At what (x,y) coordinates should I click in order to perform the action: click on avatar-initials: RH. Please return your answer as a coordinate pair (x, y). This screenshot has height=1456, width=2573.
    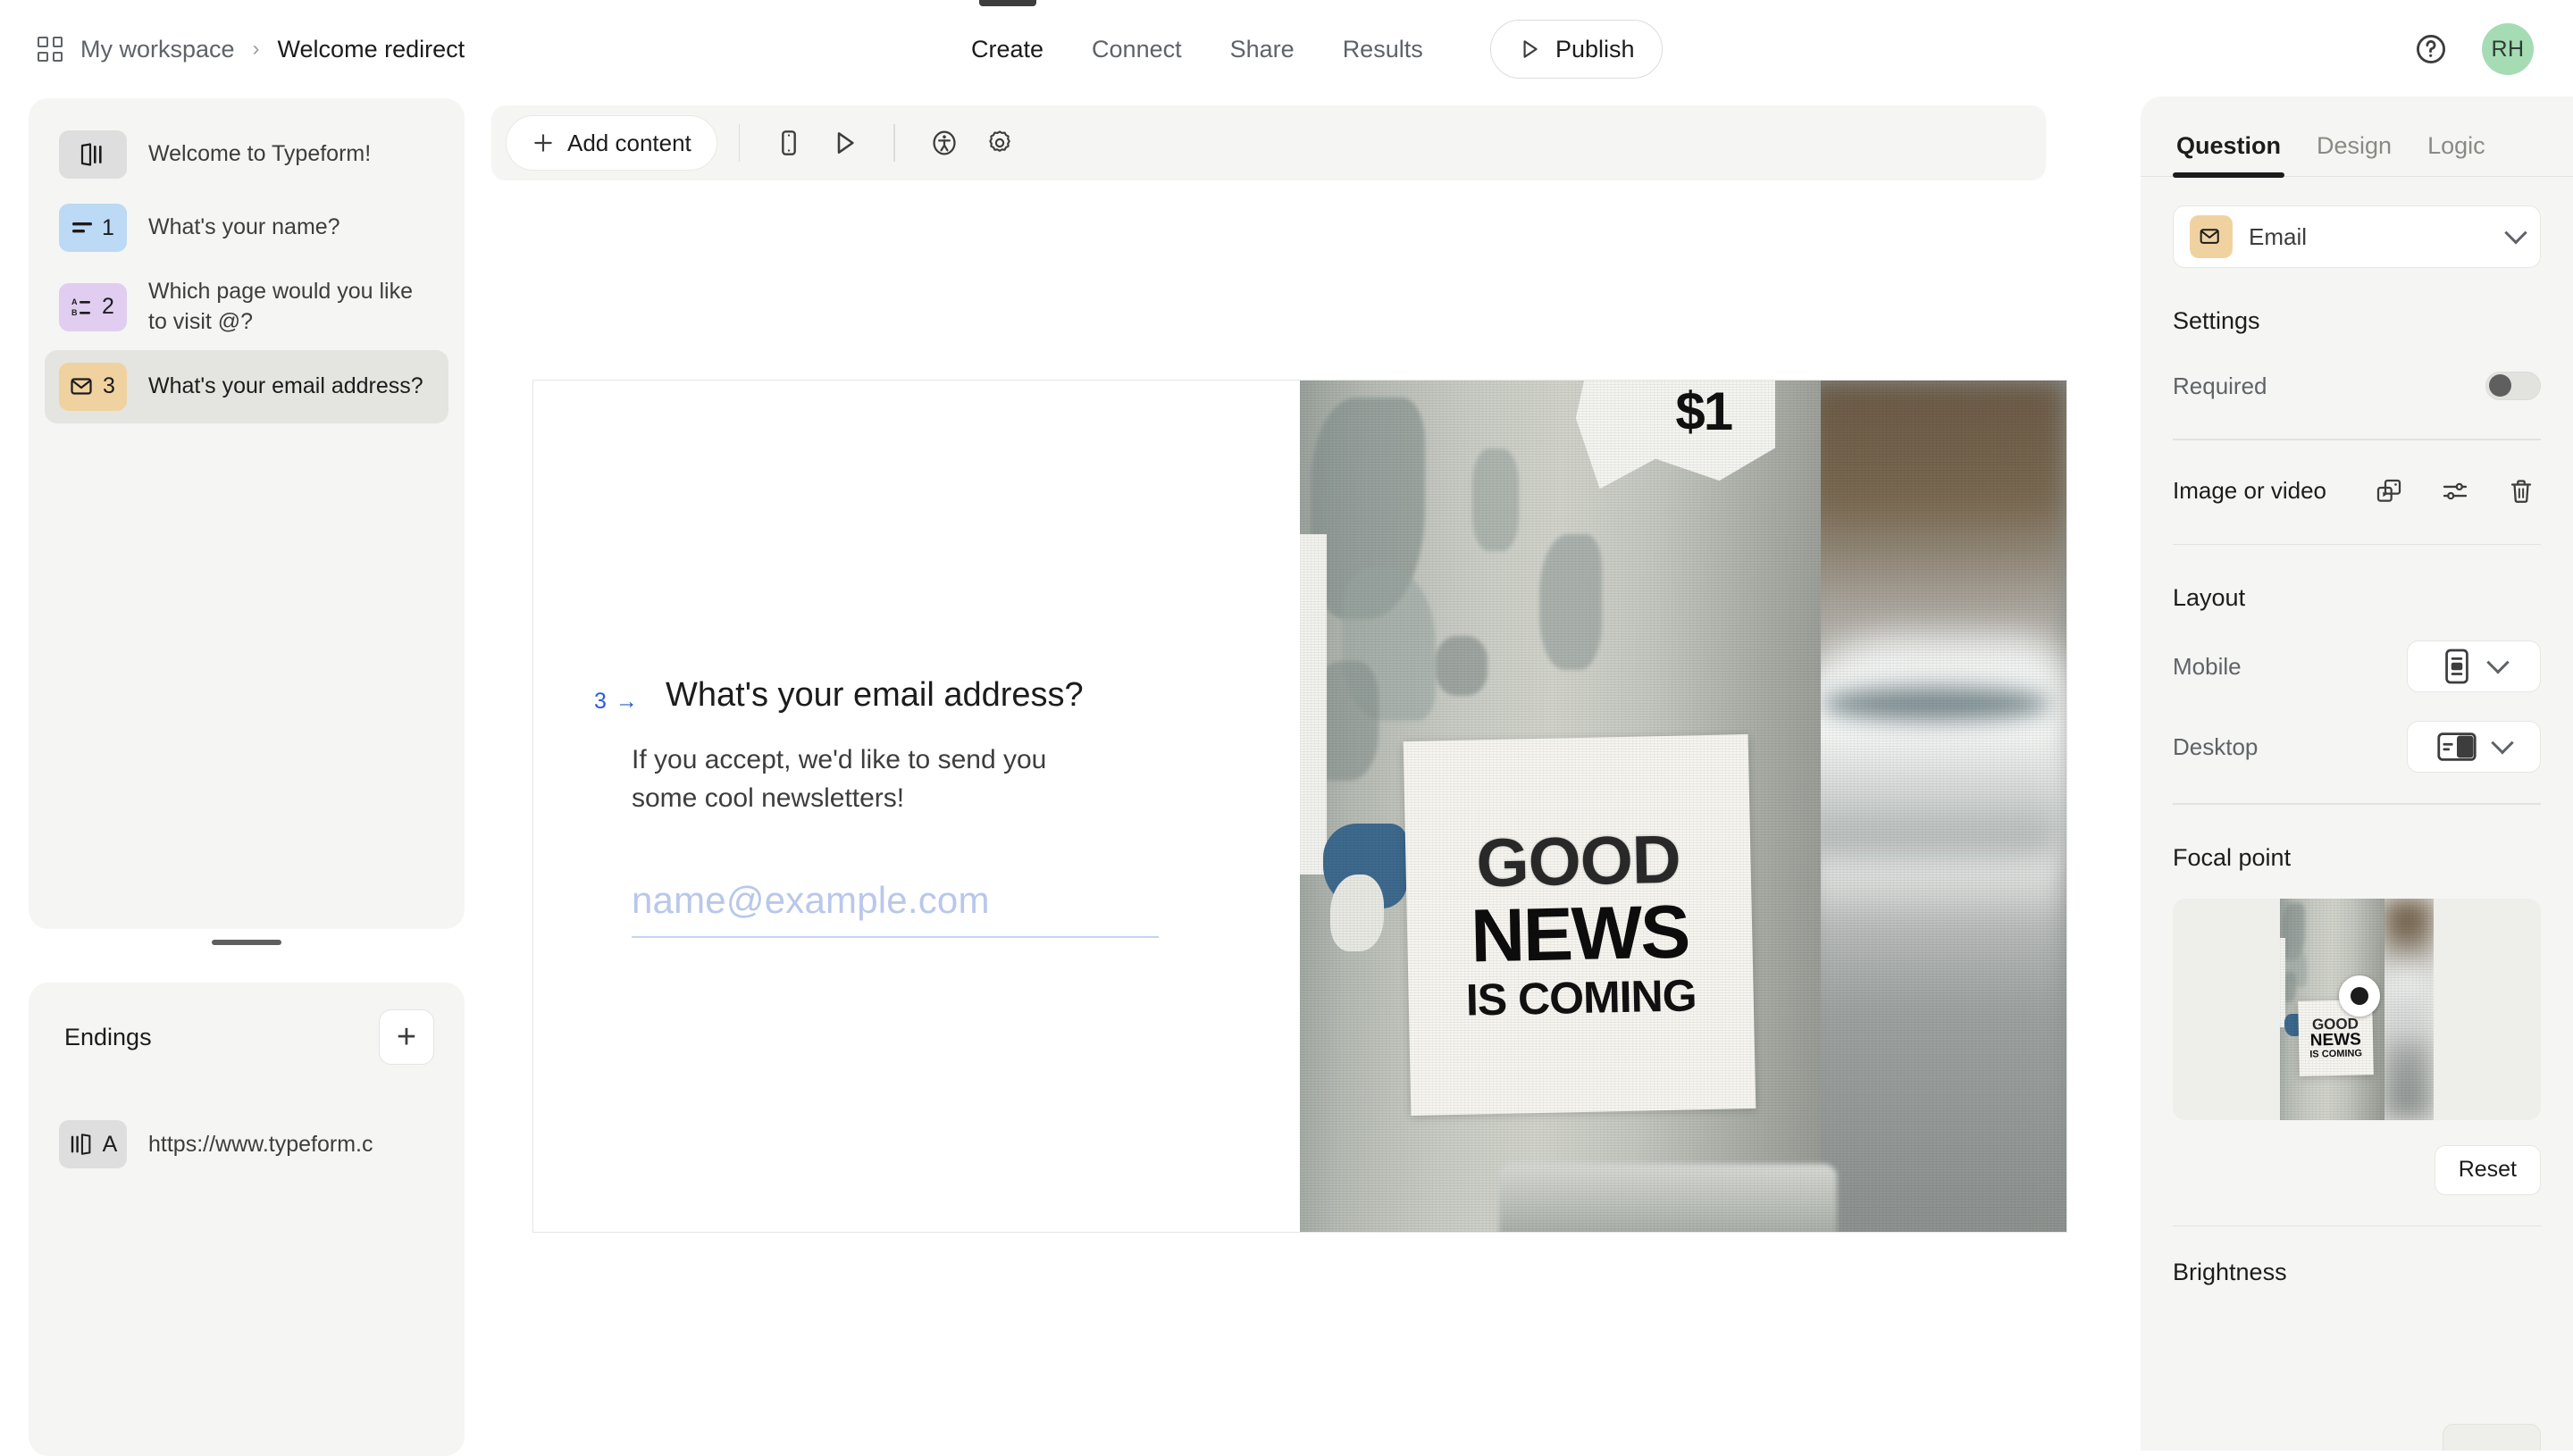
    Looking at the image, I should click on (2508, 49).